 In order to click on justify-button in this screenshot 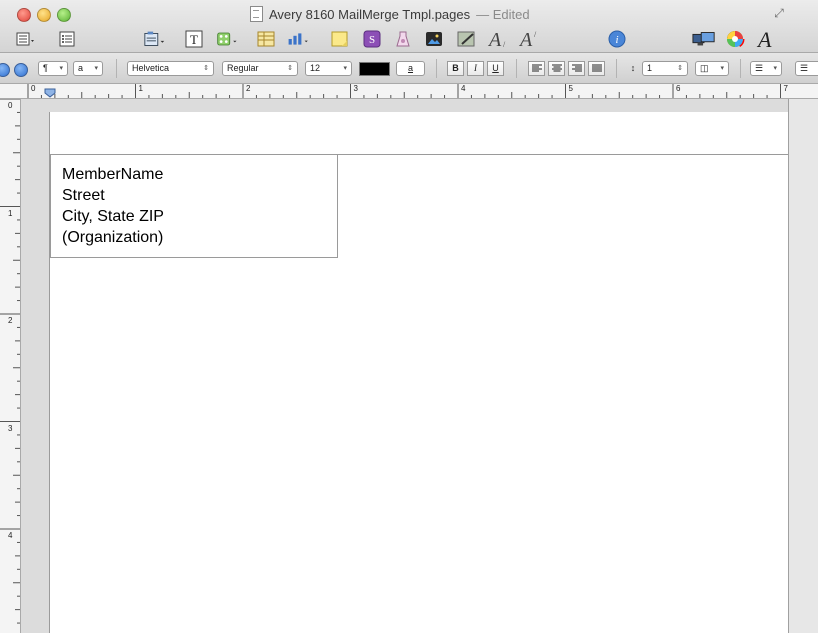, I will do `click(596, 68)`.